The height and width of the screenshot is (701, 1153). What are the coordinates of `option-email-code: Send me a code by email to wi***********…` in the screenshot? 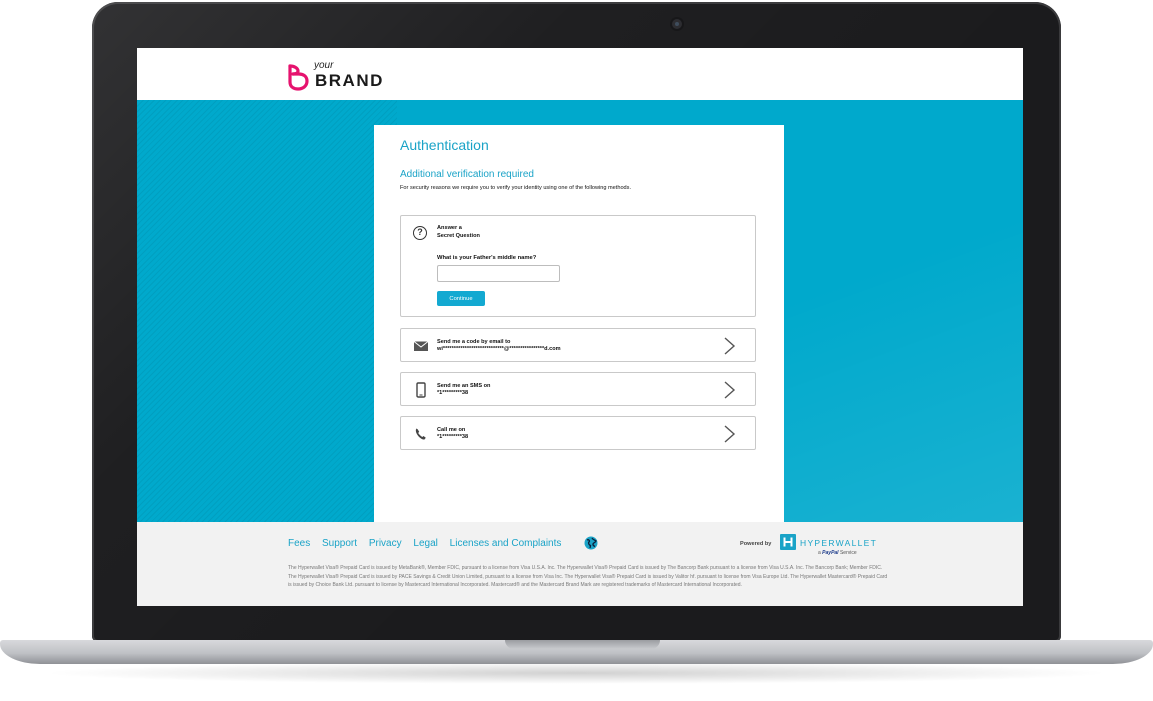 It's located at (578, 345).